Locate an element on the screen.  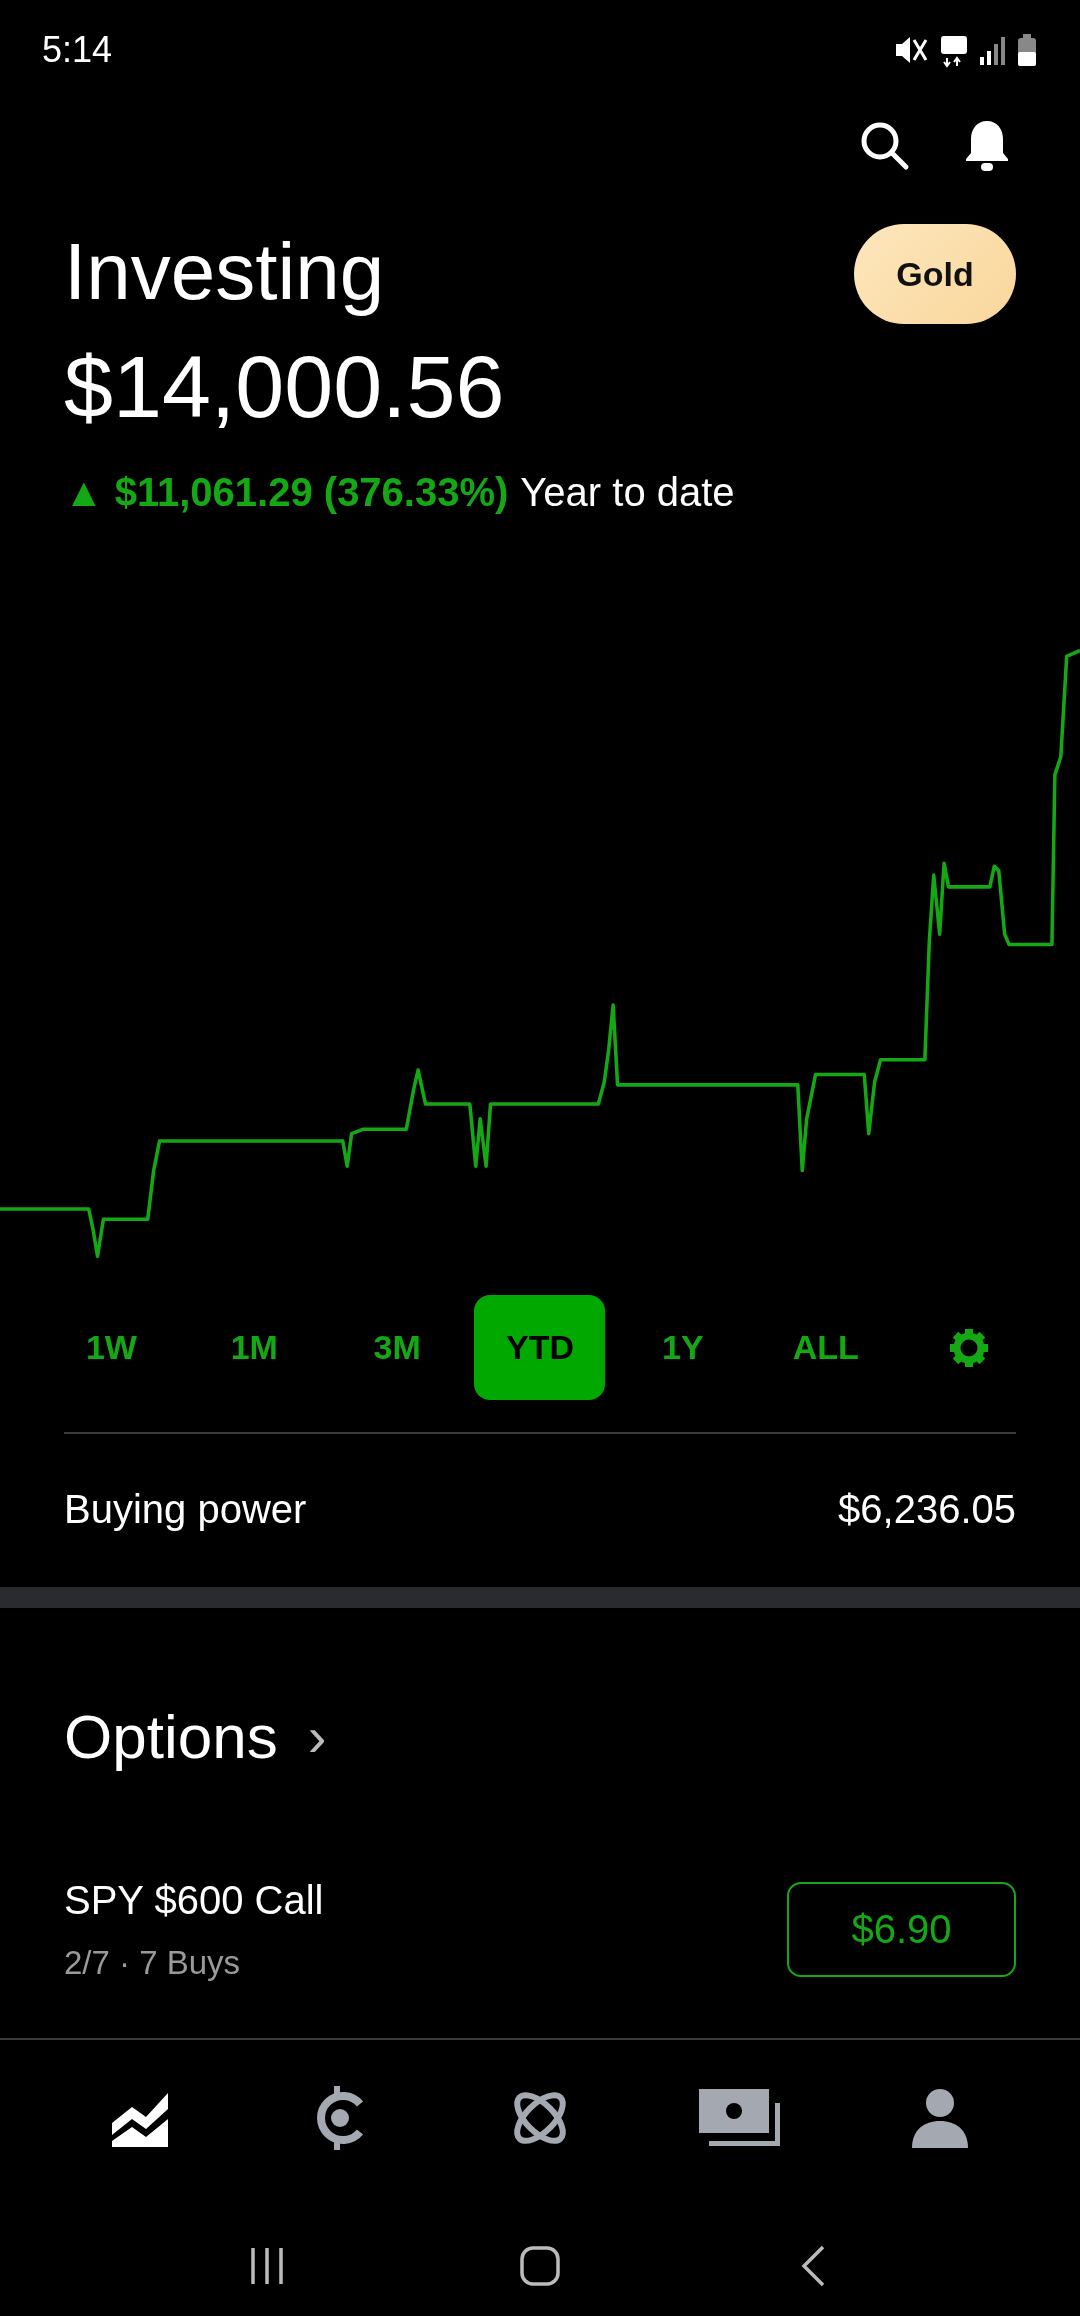
buying-power-value: $6,236.05 is located at coordinates (927, 1509).